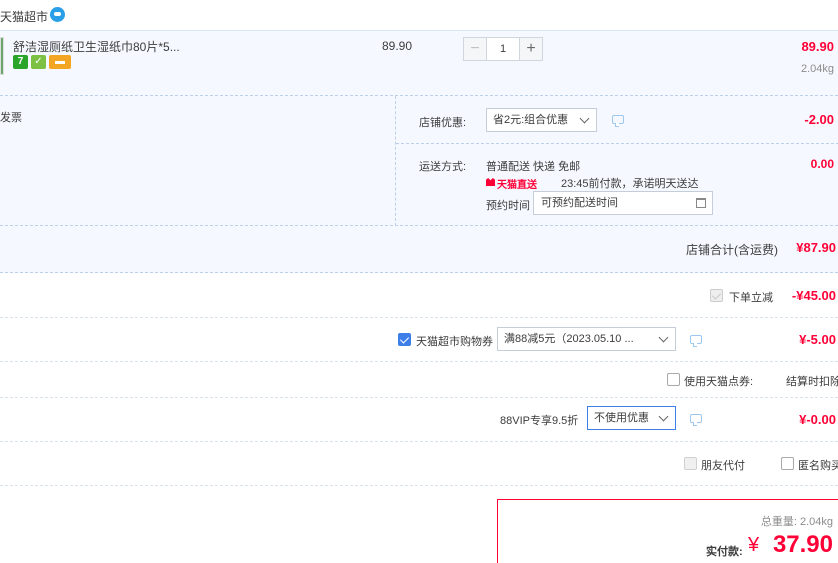 The height and width of the screenshot is (563, 838). I want to click on currency-symbol: ¥, so click(754, 545).